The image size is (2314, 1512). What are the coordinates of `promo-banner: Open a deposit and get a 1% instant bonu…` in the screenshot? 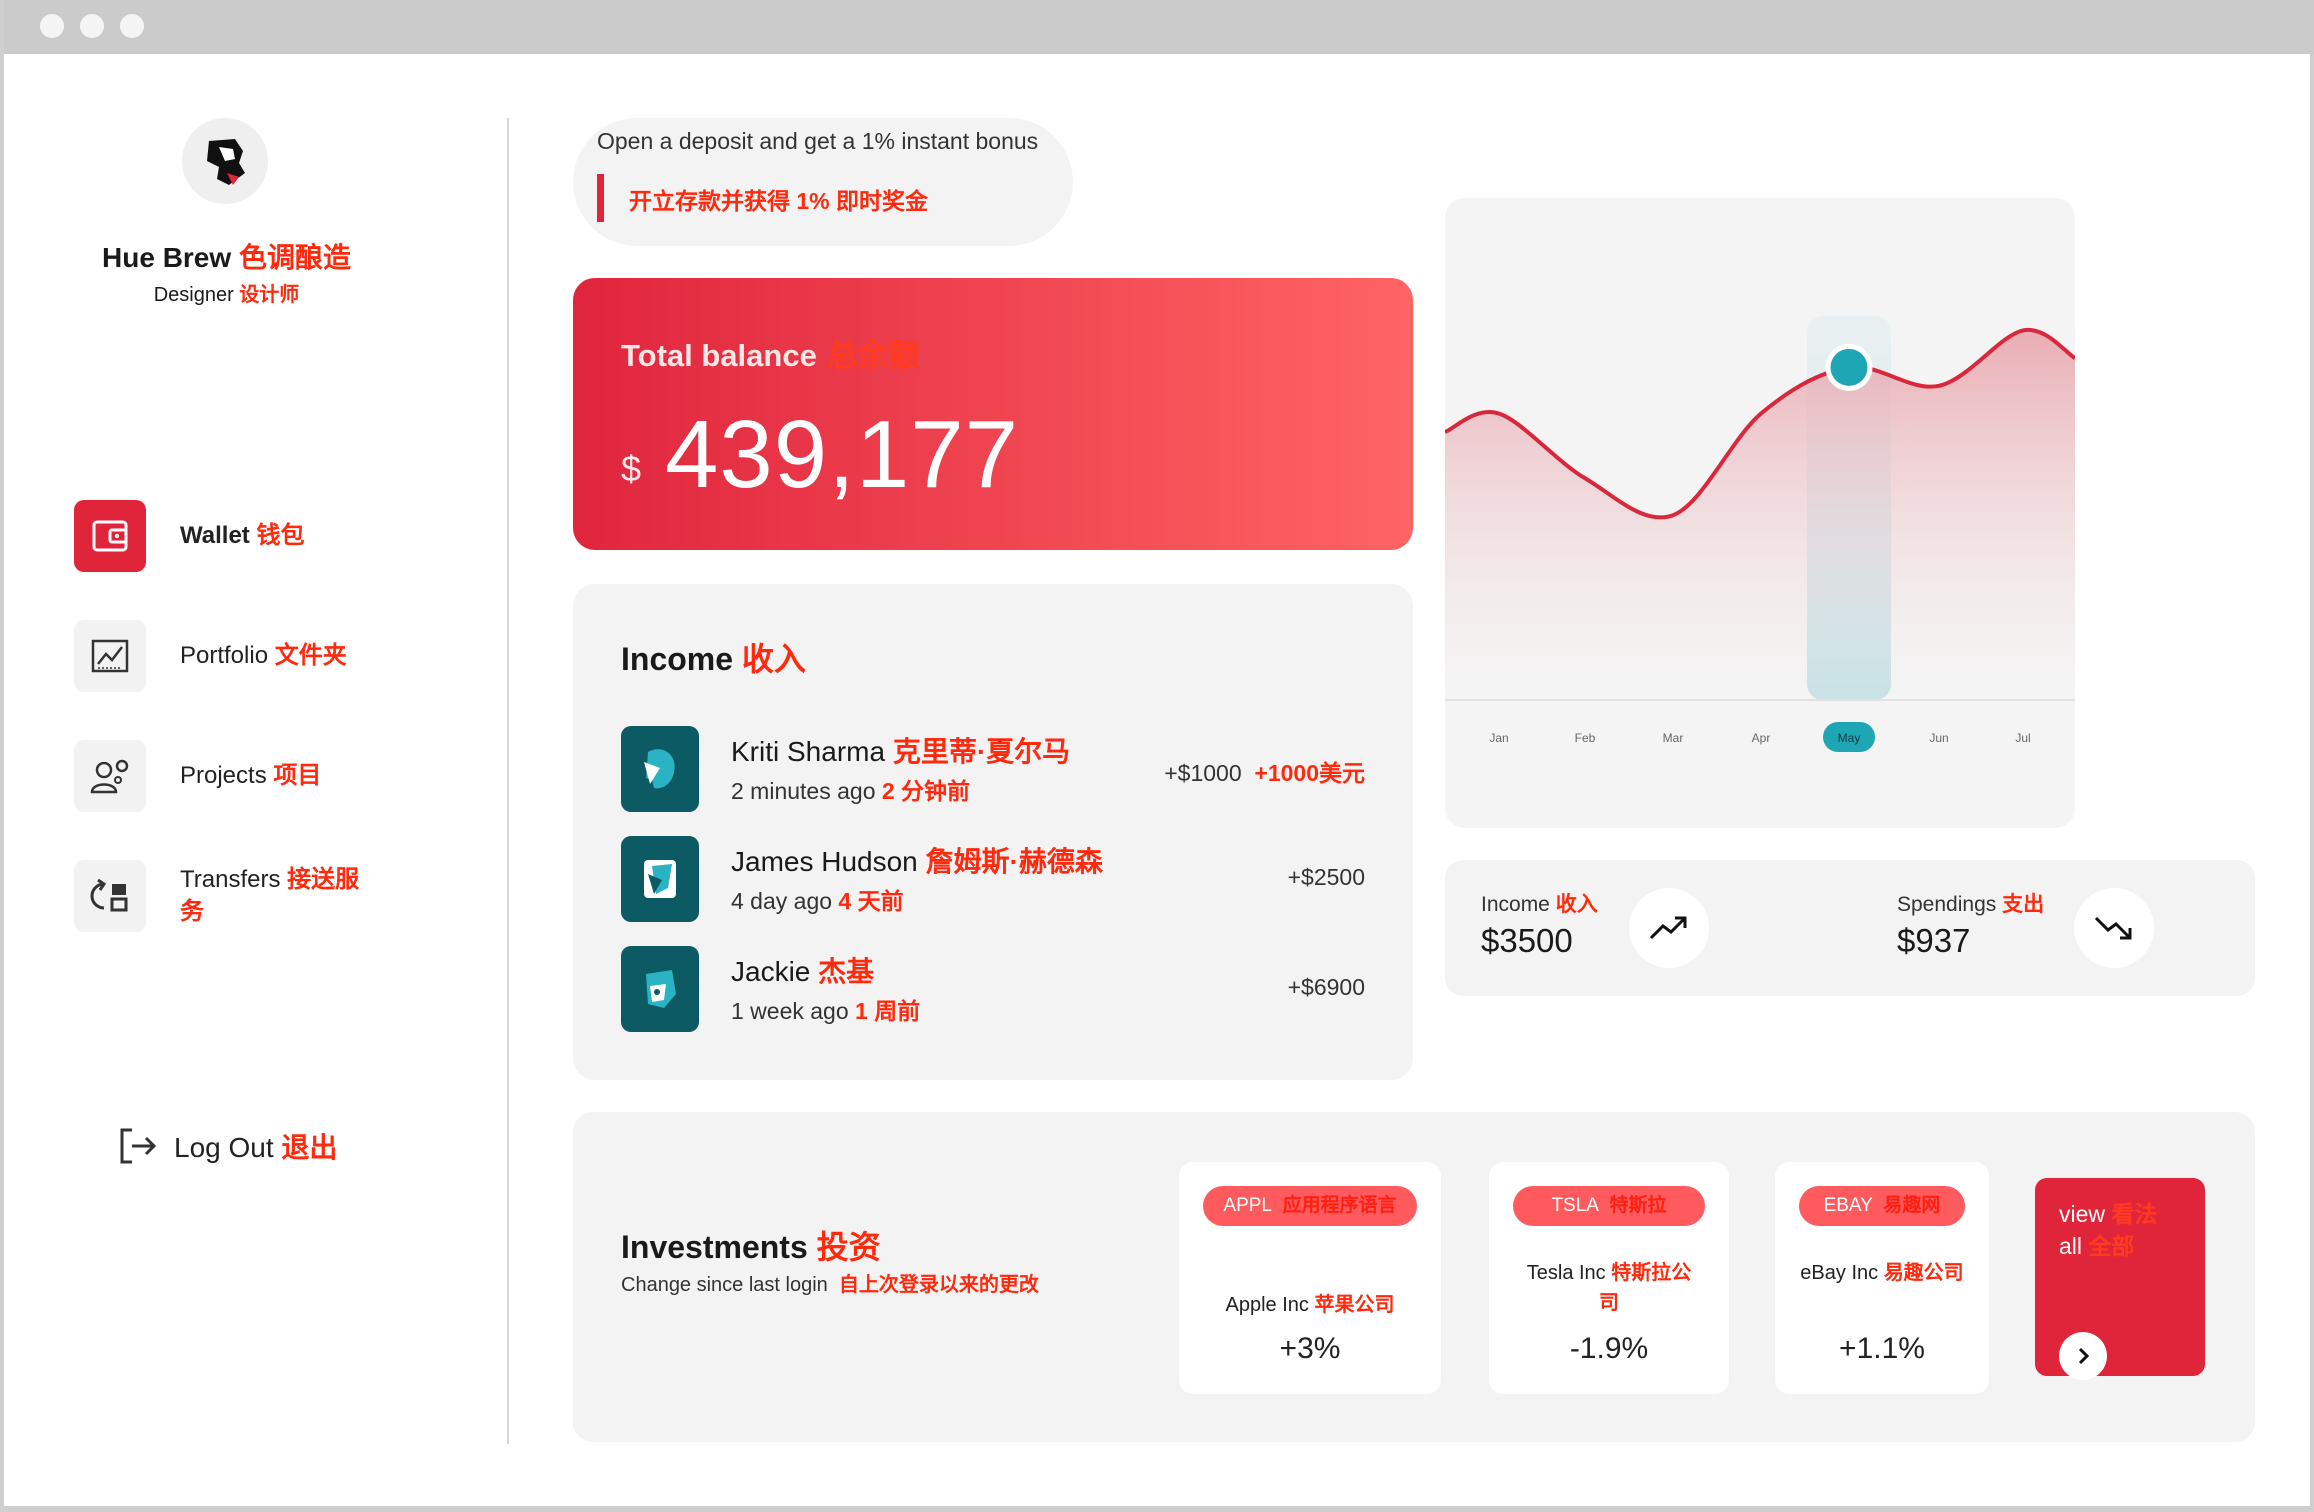 It's located at (823, 182).